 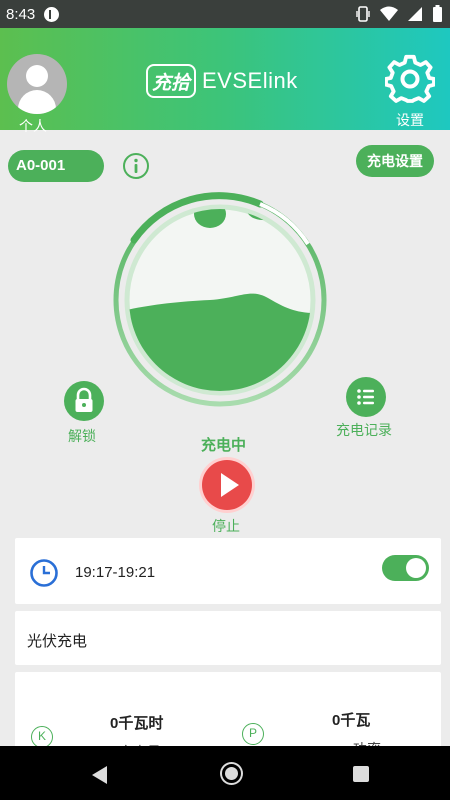 I want to click on status-icons, so click(x=399, y=13).